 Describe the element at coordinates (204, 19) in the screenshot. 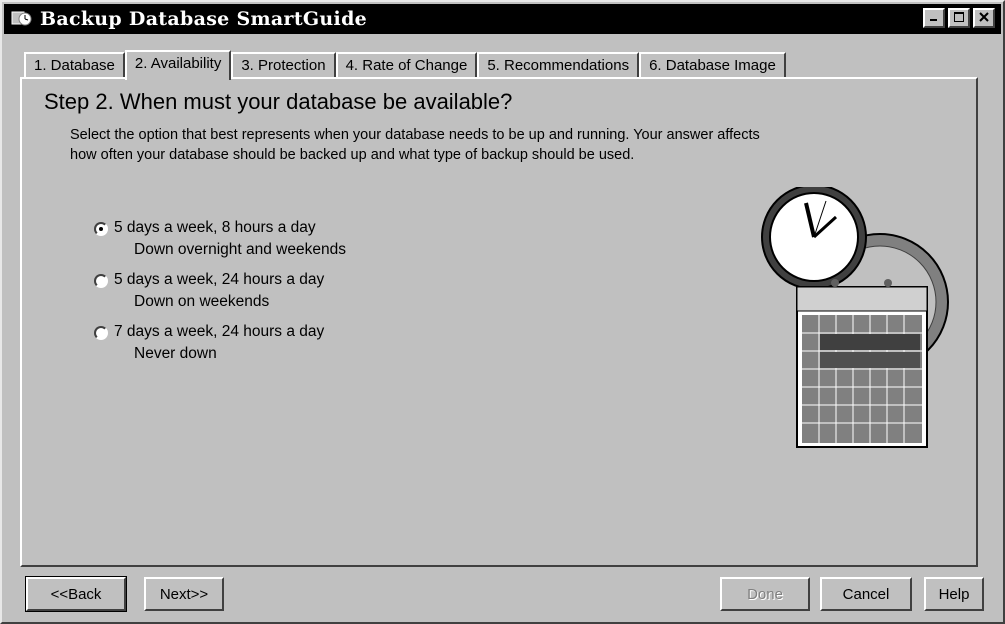

I see `window-title: Backup Database SmartGuide` at that location.